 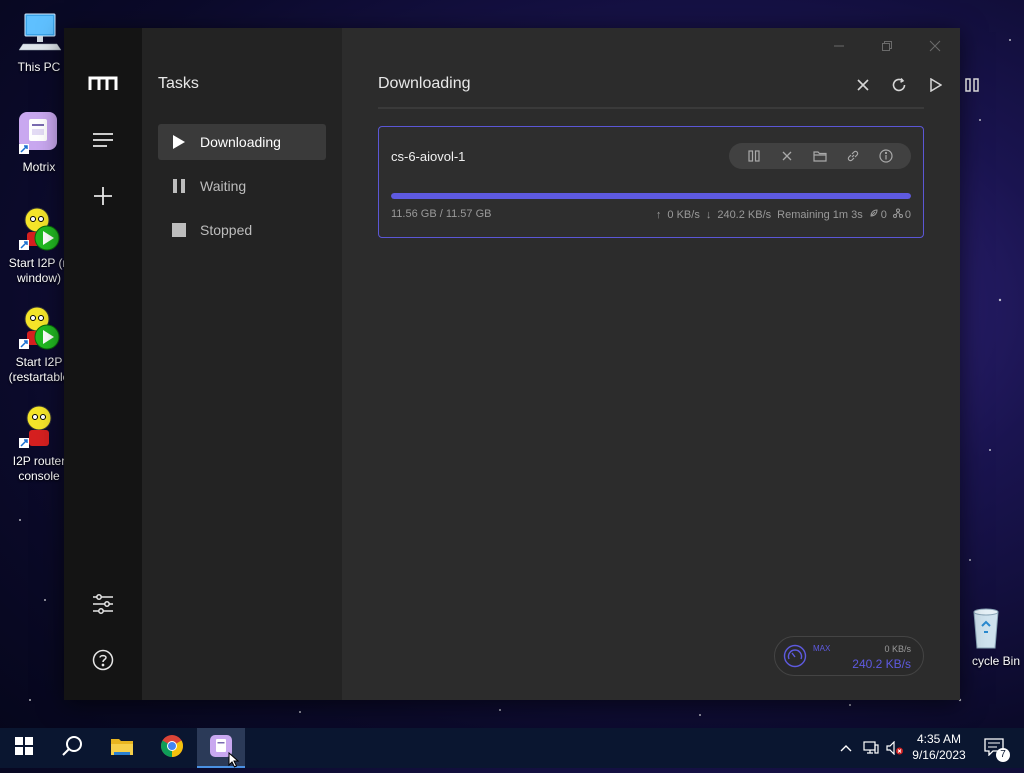 What do you see at coordinates (907, 214) in the screenshot?
I see `task-connections: 0` at bounding box center [907, 214].